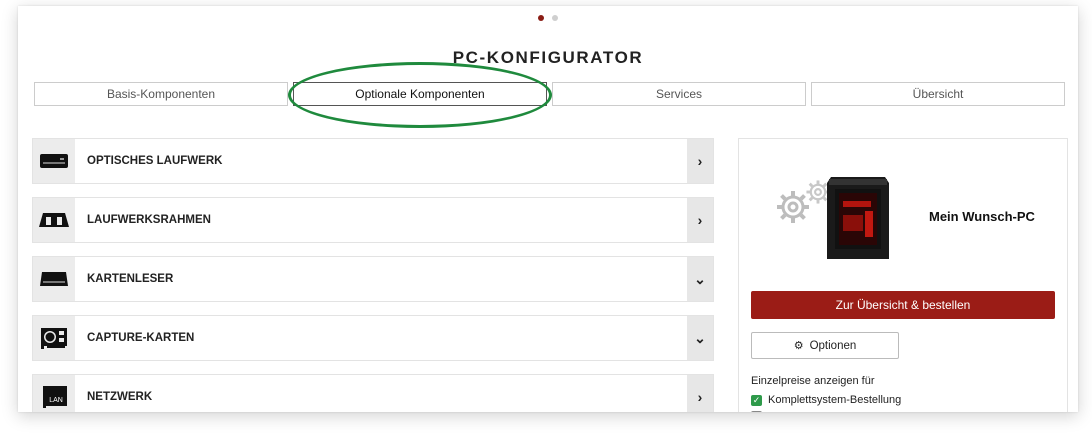 This screenshot has width=1092, height=436. What do you see at coordinates (833, 345) in the screenshot?
I see `options-button-label: Optionen` at bounding box center [833, 345].